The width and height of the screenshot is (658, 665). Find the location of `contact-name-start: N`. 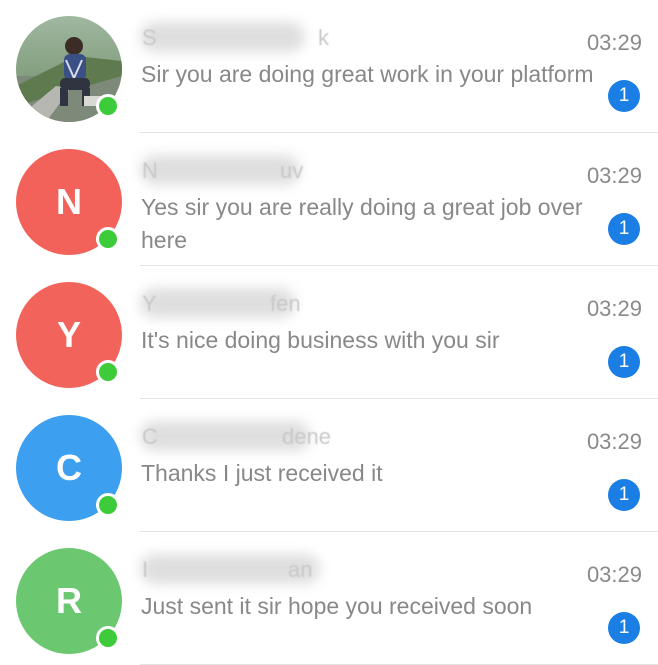

contact-name-start: N is located at coordinates (150, 170).